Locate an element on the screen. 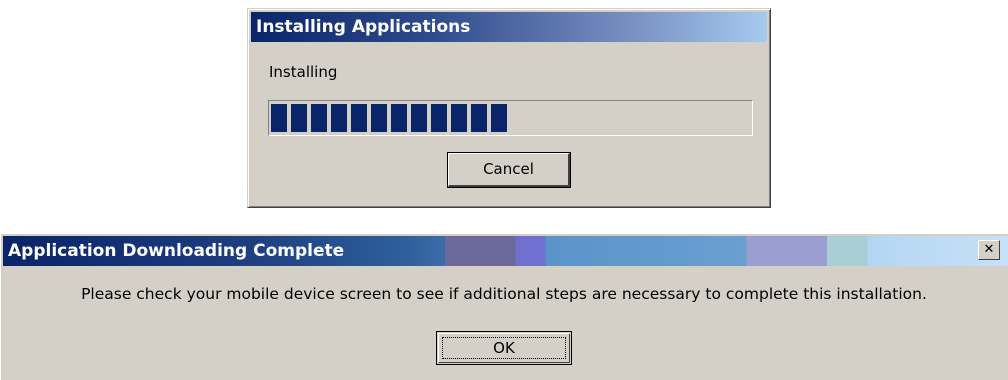 The height and width of the screenshot is (380, 1008). close-icon: ✕ is located at coordinates (989, 249).